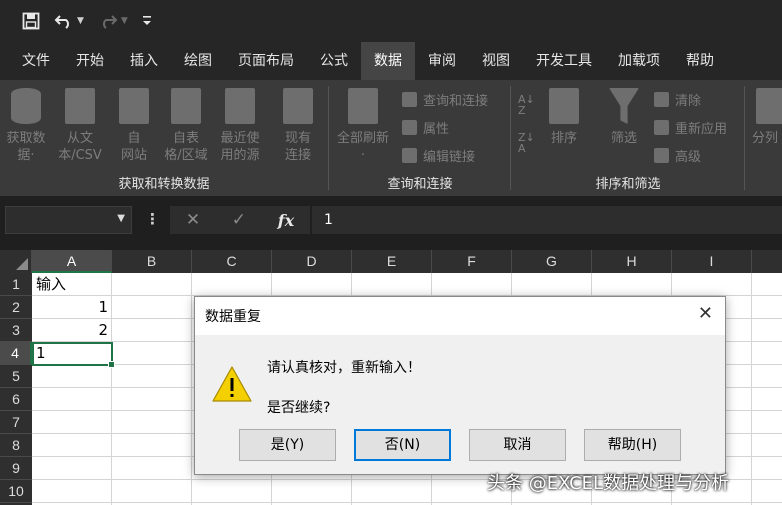 This screenshot has width=782, height=505. Describe the element at coordinates (16, 353) in the screenshot. I see `row-header-4: 4` at that location.